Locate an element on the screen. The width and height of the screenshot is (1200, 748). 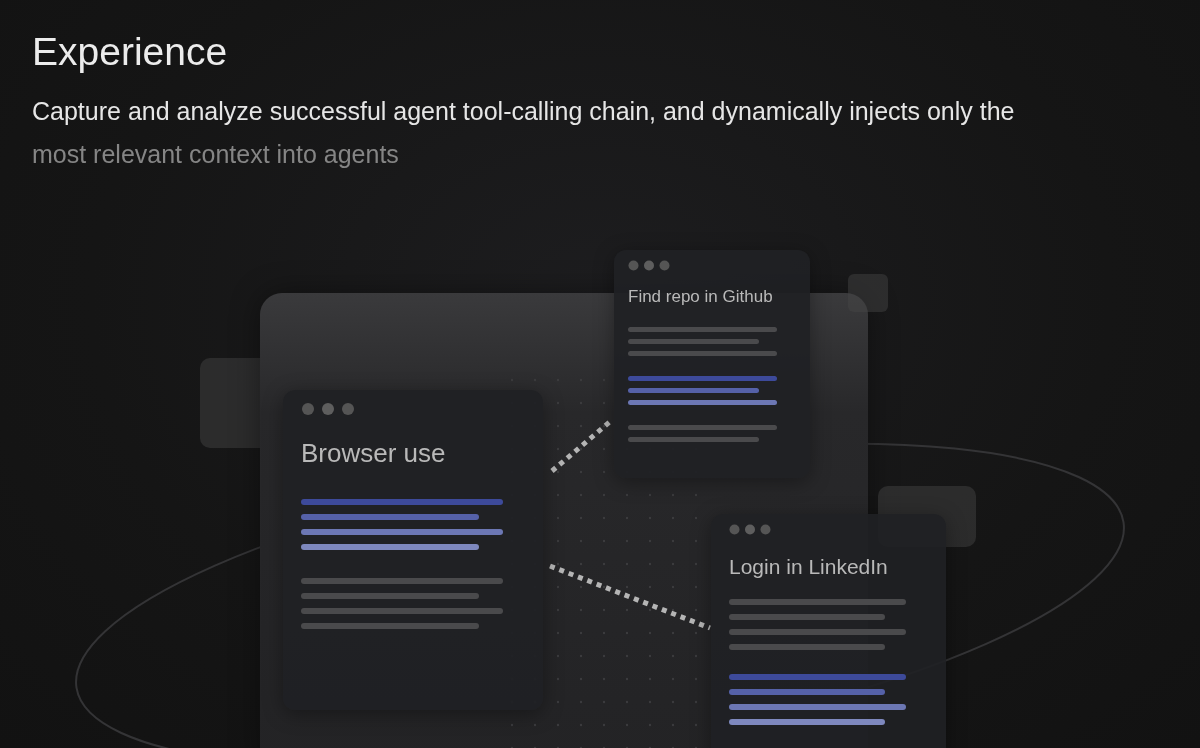
card-title: Login in LinkedIn is located at coordinates (808, 567).